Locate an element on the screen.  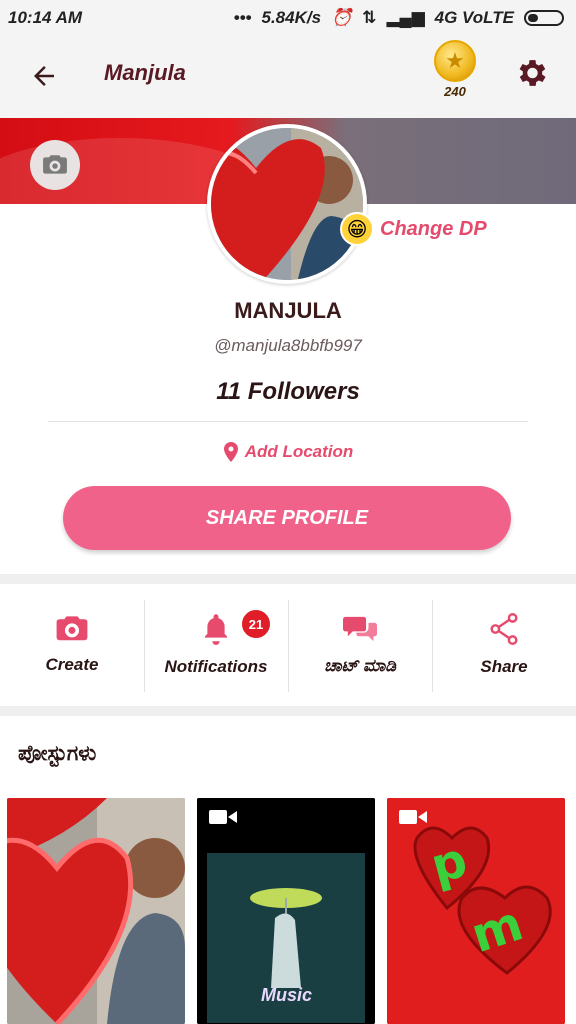
signal-icon: ▂▄▆ is located at coordinates (405, 17).